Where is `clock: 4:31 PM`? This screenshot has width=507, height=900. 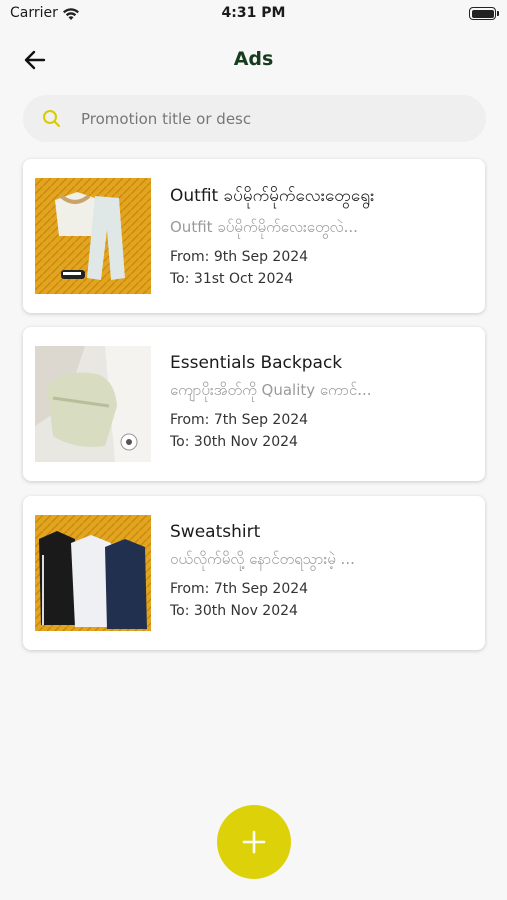
clock: 4:31 PM is located at coordinates (253, 13).